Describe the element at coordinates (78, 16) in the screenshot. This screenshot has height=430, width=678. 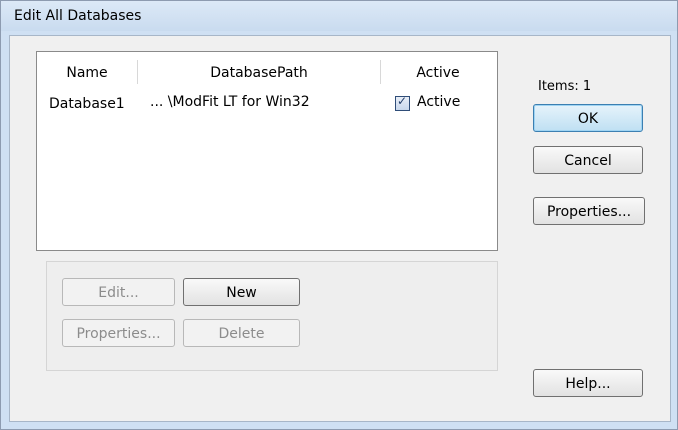
I see `window-title: Edit All Databases` at that location.